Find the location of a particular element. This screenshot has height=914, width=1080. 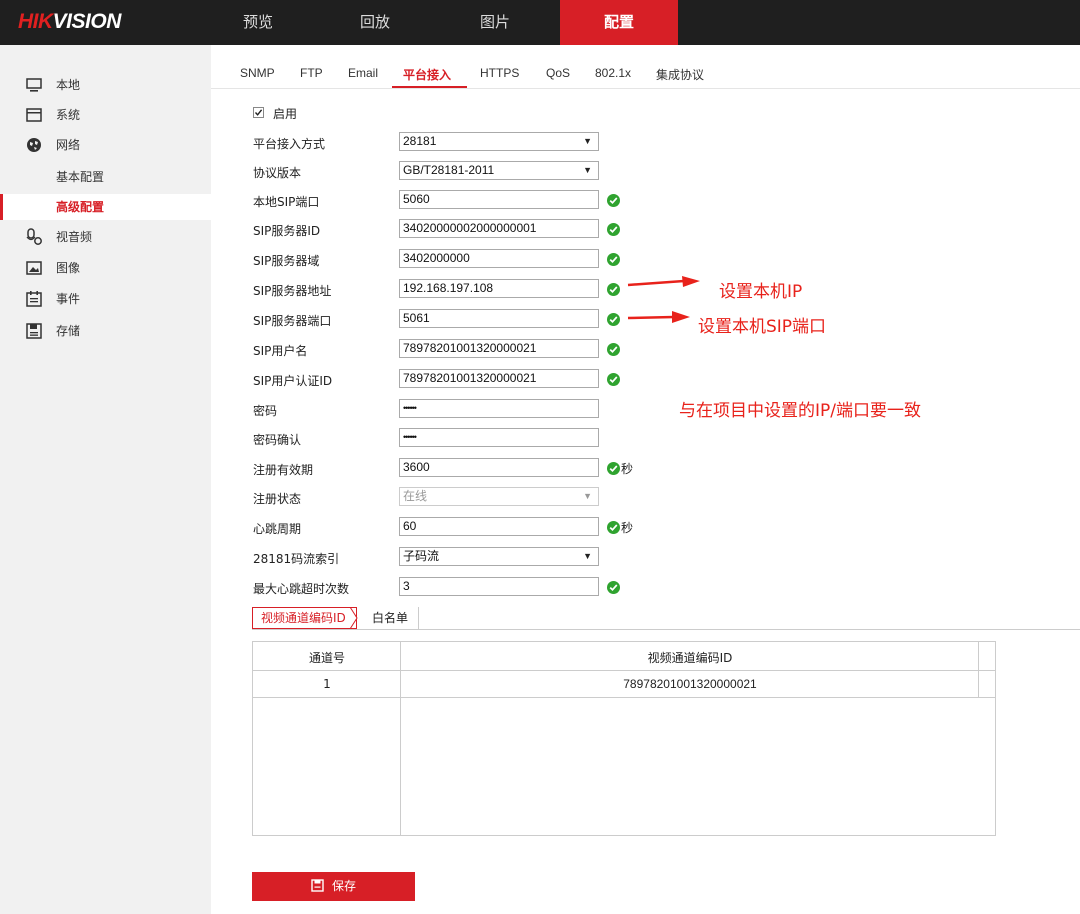

tab-email: Email is located at coordinates (363, 73).